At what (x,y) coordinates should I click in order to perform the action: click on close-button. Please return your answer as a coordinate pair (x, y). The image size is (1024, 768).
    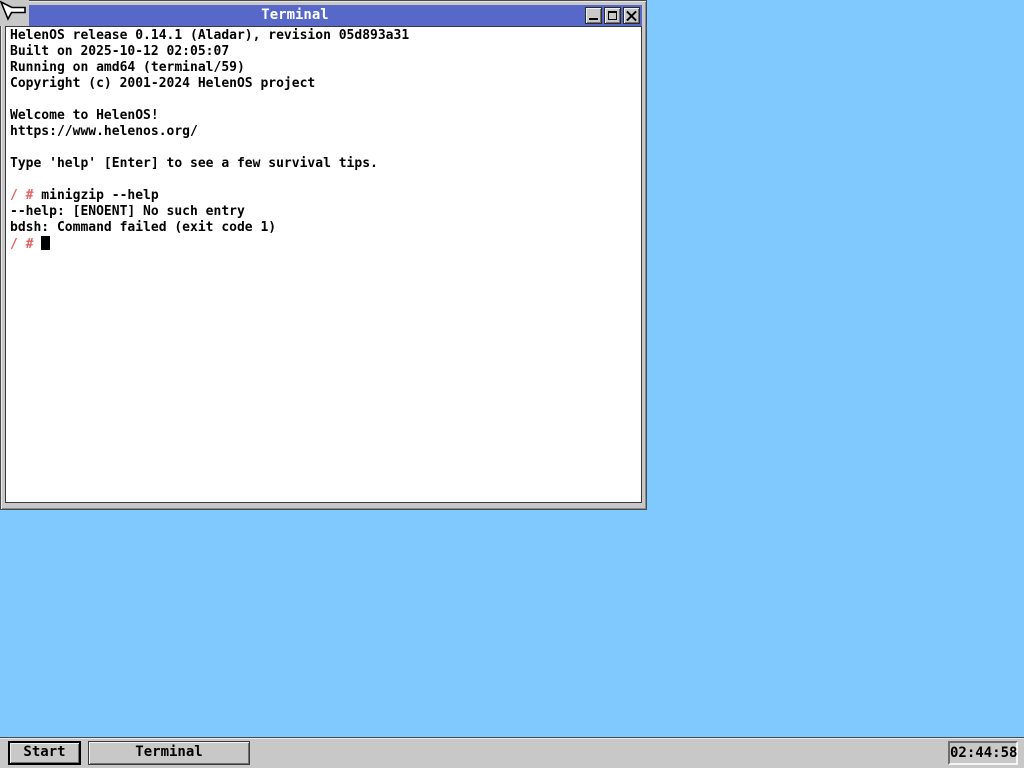
    Looking at the image, I should click on (631, 15).